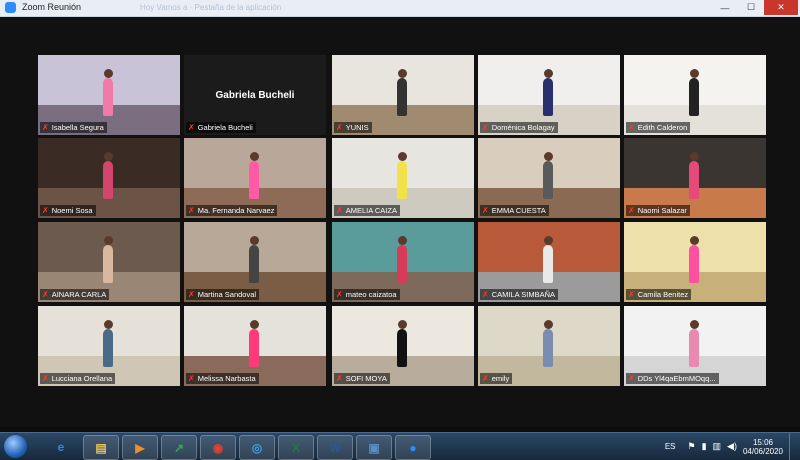 The width and height of the screenshot is (800, 460). Describe the element at coordinates (662, 127) in the screenshot. I see `participant-name: Edith Calderon` at that location.